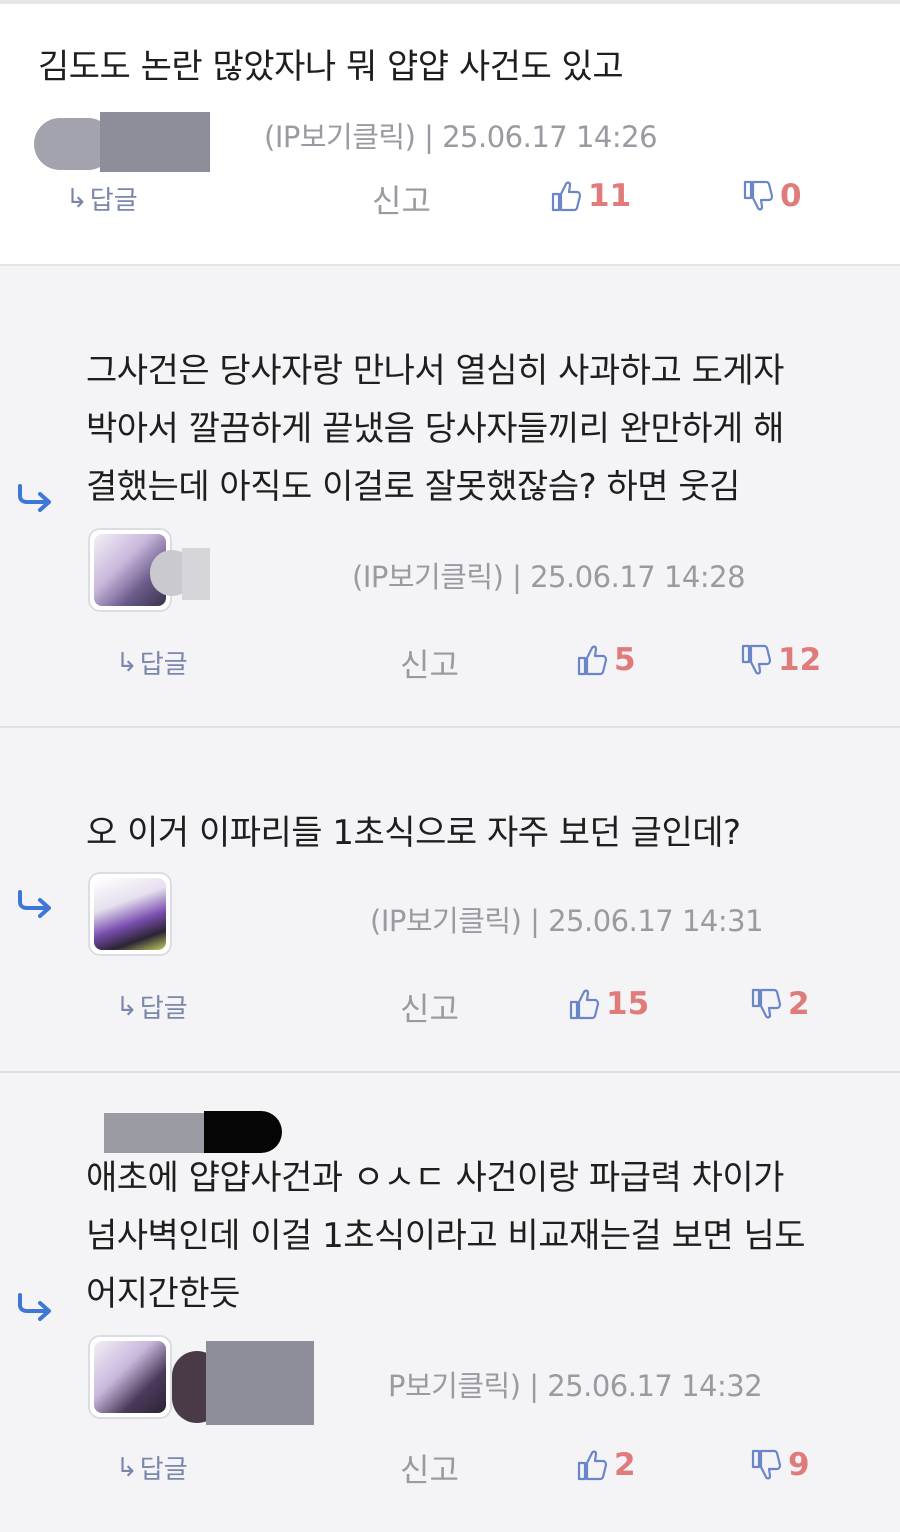 The width and height of the screenshot is (900, 1532). I want to click on comment-body: 오 이거 이파리들 1초식으로 자주 보던 글인데?, so click(413, 833).